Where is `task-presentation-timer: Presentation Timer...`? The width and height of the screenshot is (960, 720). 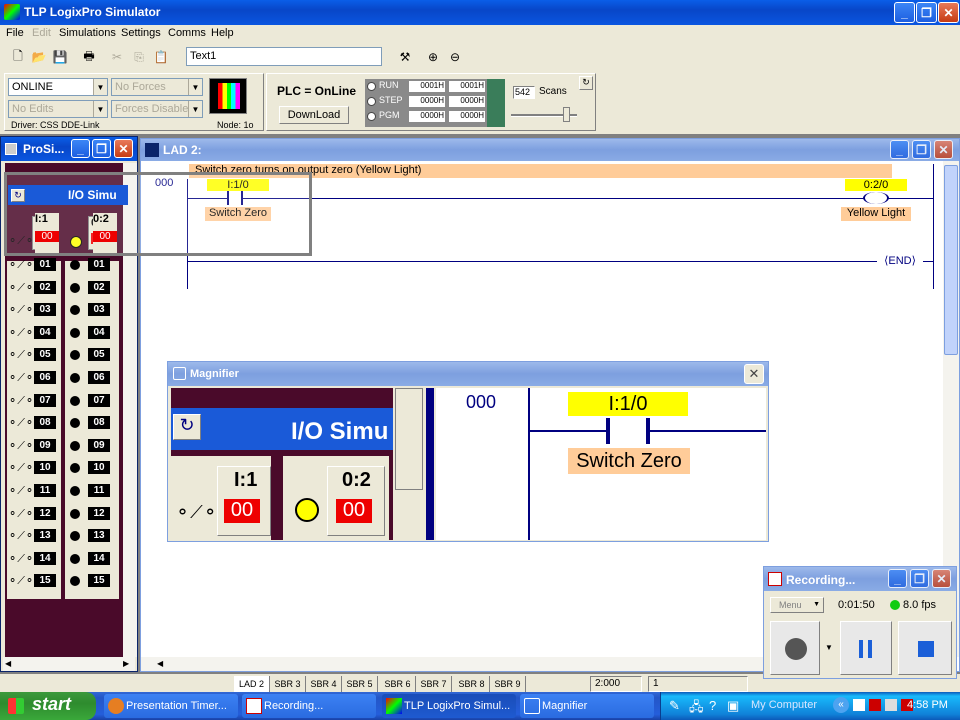
task-presentation-timer: Presentation Timer... is located at coordinates (171, 706).